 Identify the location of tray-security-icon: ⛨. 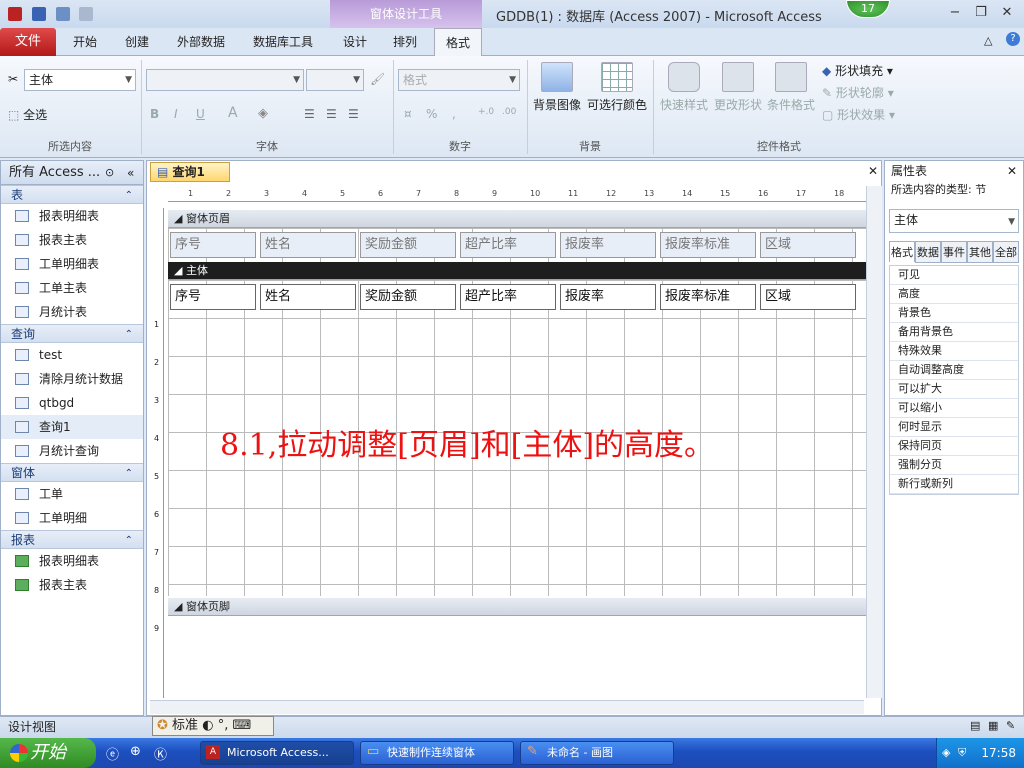
(962, 753).